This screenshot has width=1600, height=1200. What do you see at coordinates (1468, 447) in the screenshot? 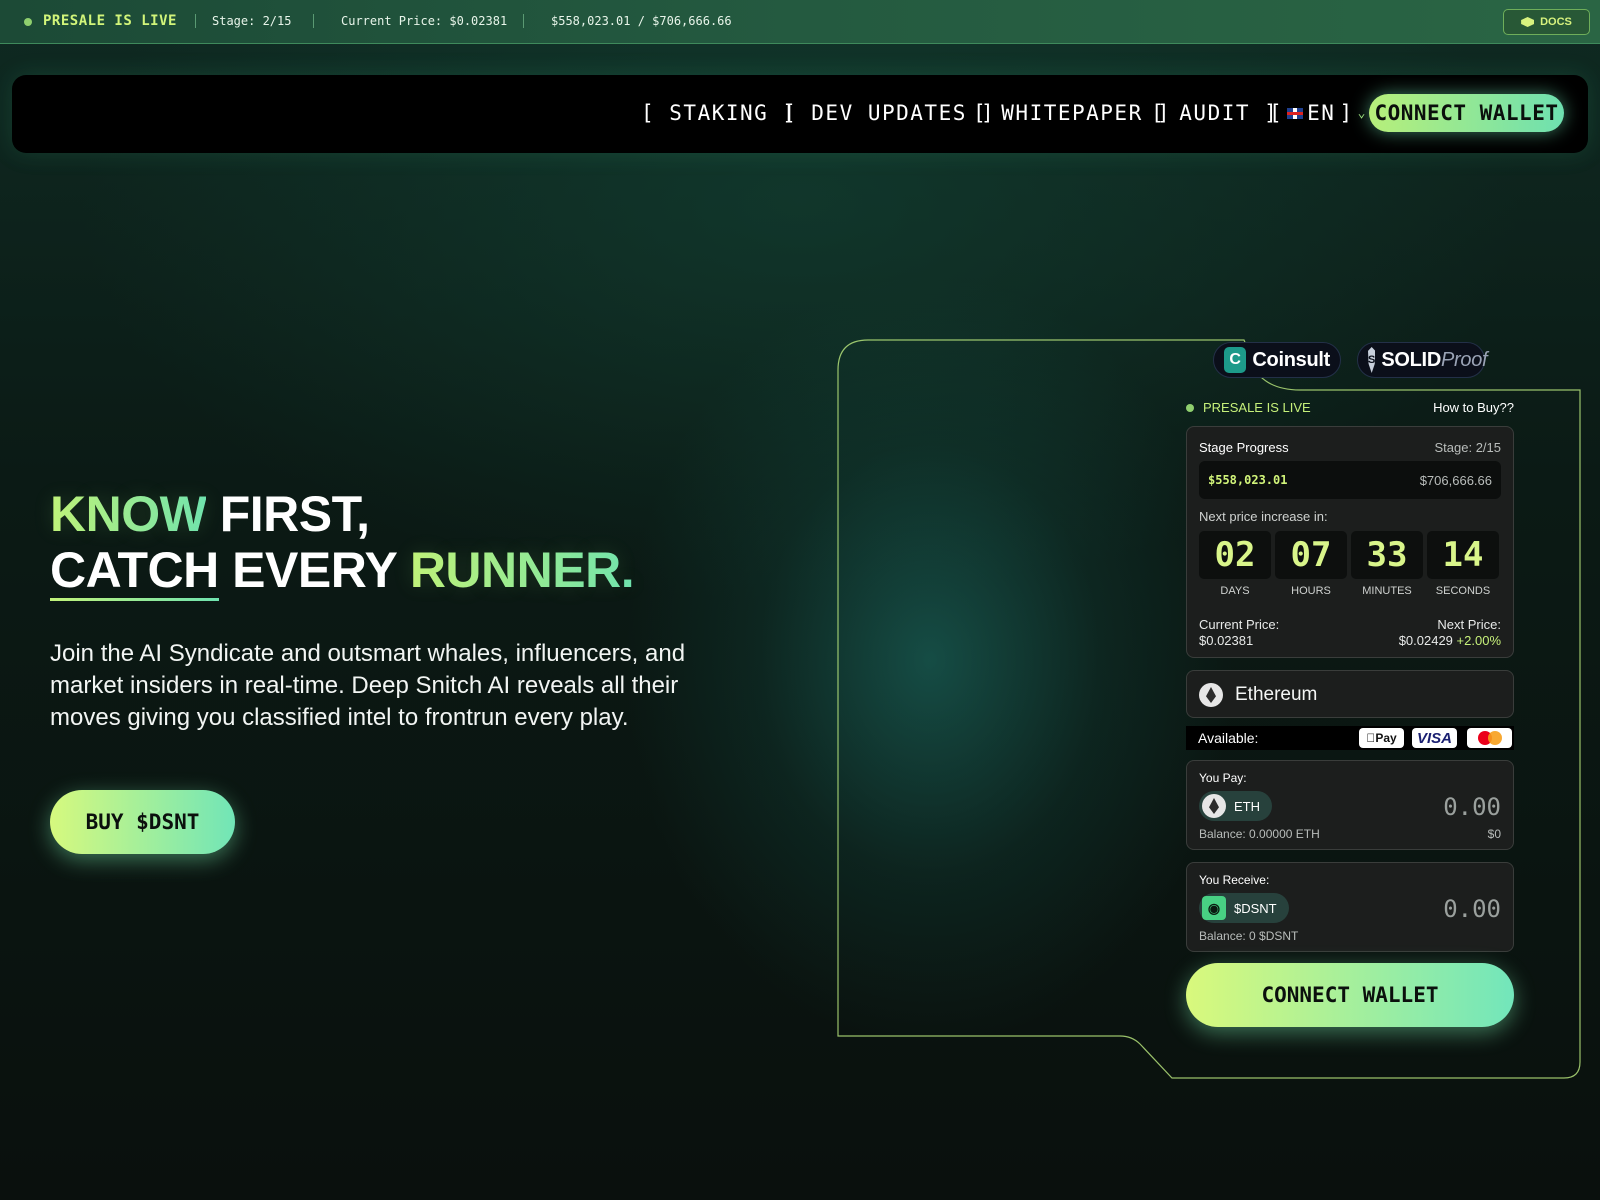
I see `stage-label: Stage: 2/15` at bounding box center [1468, 447].